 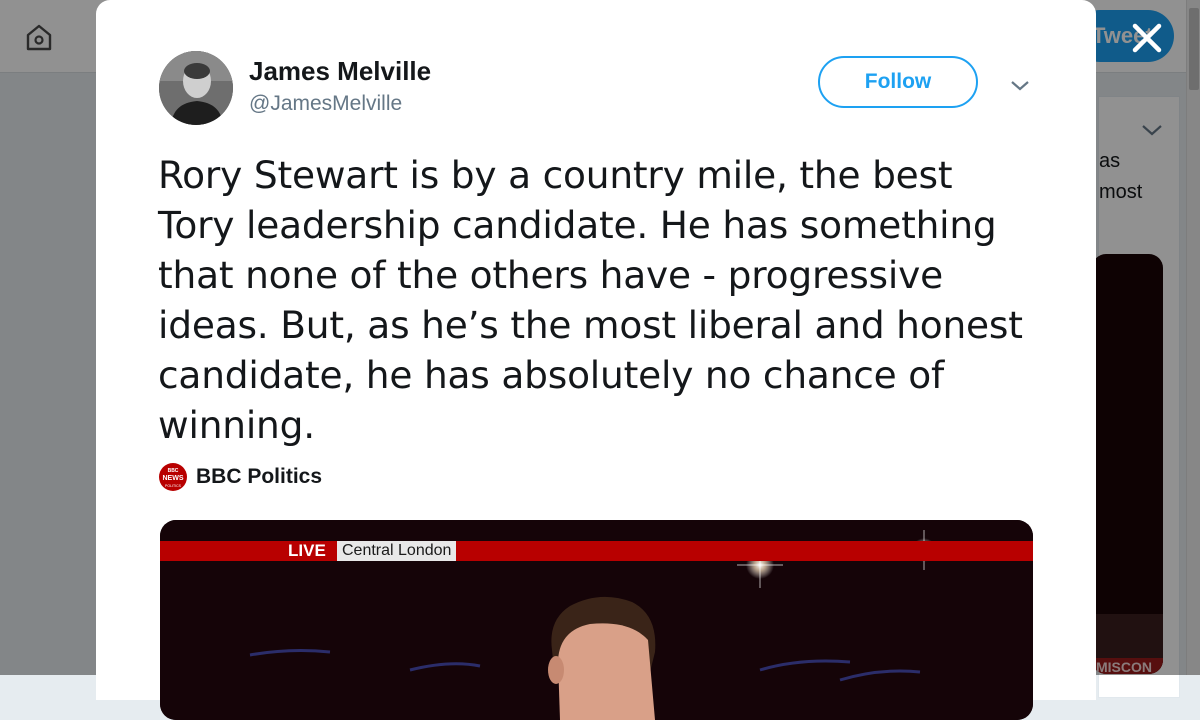 I want to click on logo-text-news: NEWS, so click(x=173, y=478).